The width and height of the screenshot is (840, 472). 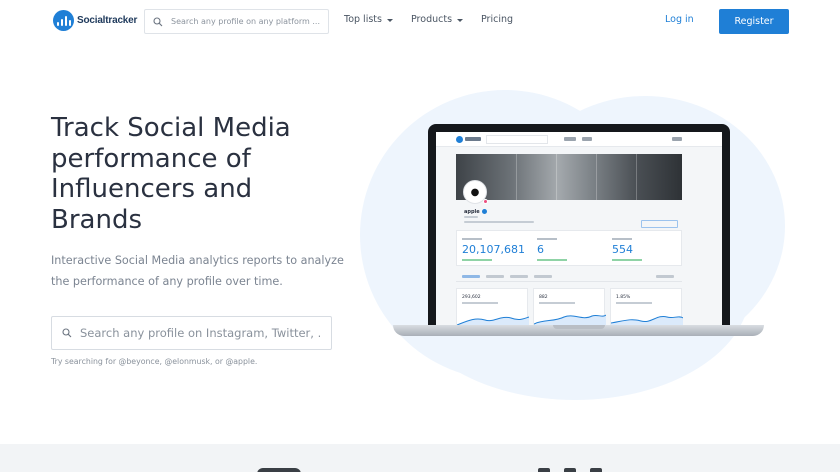 What do you see at coordinates (420, 458) in the screenshot?
I see `next-section` at bounding box center [420, 458].